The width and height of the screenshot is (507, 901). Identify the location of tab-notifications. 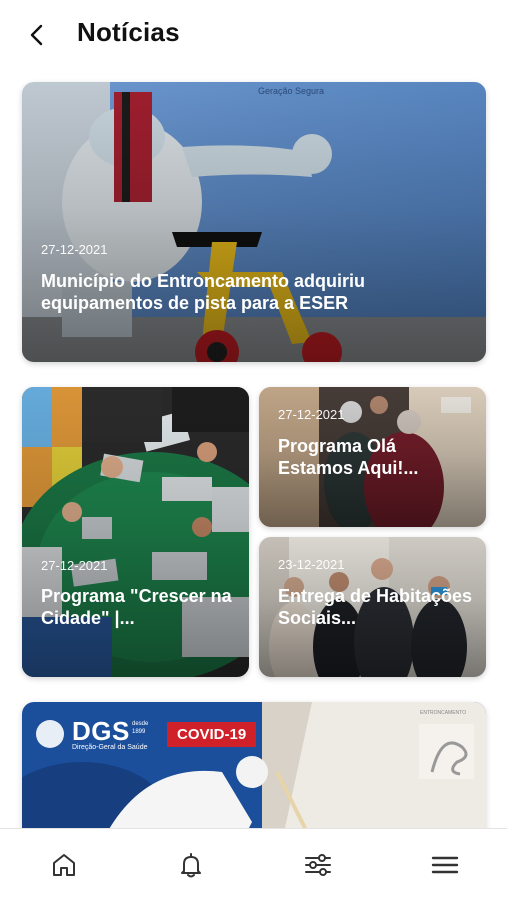
(191, 865).